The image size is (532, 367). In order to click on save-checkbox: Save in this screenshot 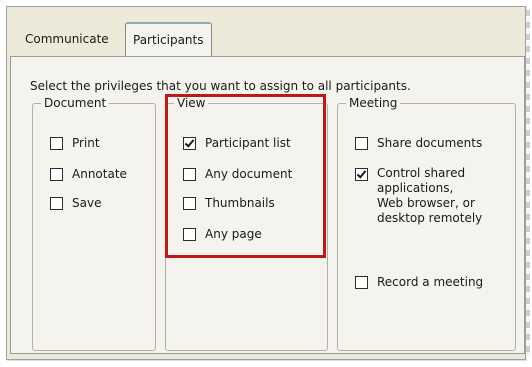, I will do `click(75, 203)`.